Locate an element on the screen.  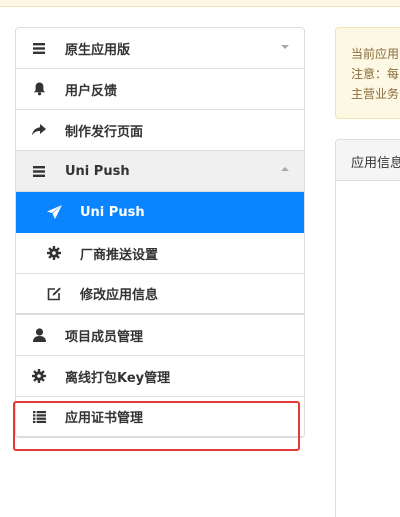
chevron-up-icon is located at coordinates (285, 169).